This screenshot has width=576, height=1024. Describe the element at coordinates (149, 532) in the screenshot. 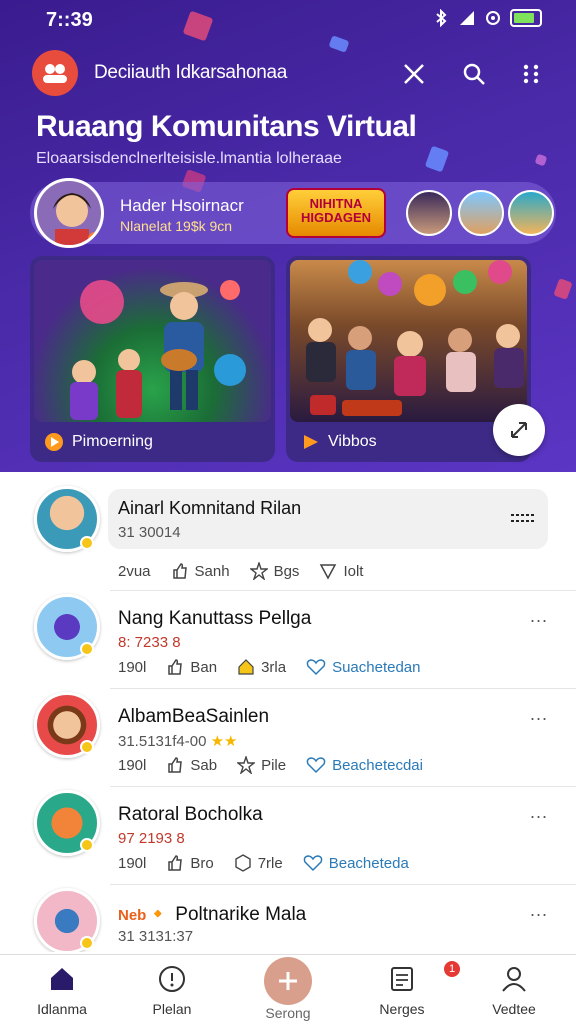

I see `item-subtitle: 31 30014` at that location.